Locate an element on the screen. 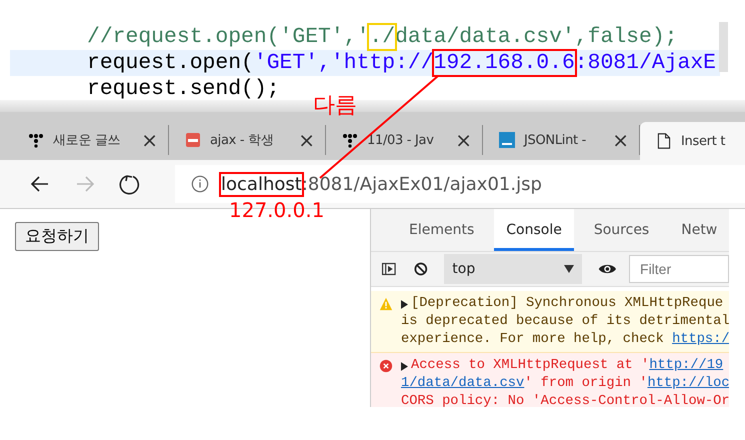  console-text: is deprecated because of its detrimental is located at coordinates (565, 322).